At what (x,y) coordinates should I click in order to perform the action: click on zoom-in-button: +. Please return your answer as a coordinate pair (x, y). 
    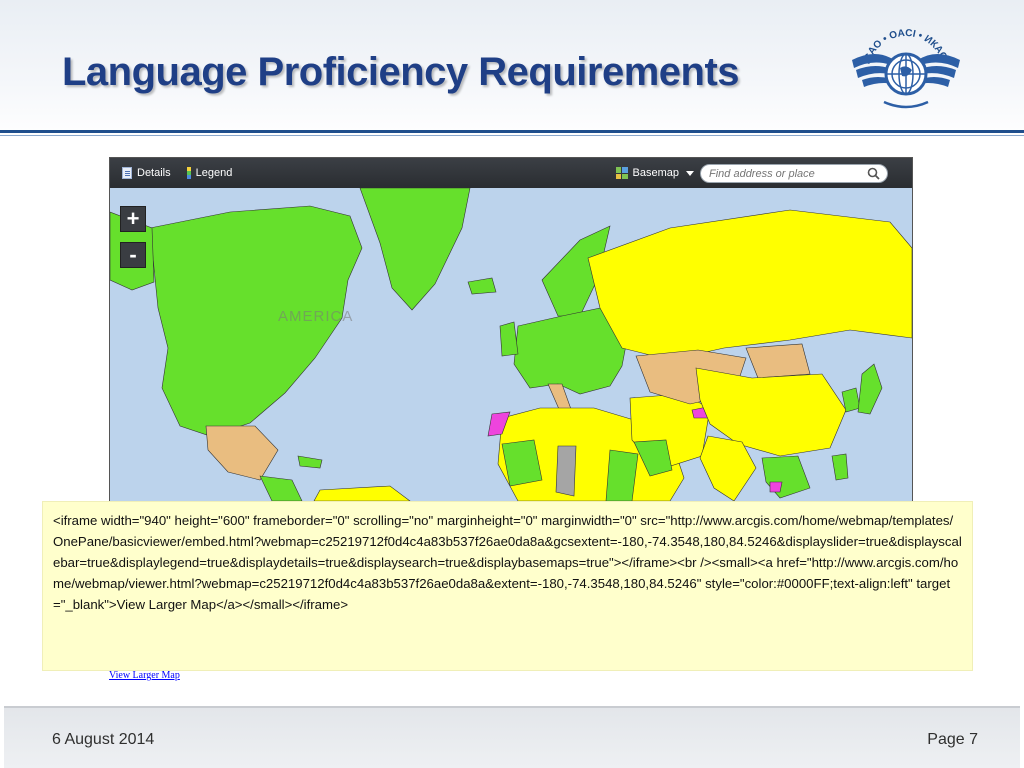
    Looking at the image, I should click on (133, 219).